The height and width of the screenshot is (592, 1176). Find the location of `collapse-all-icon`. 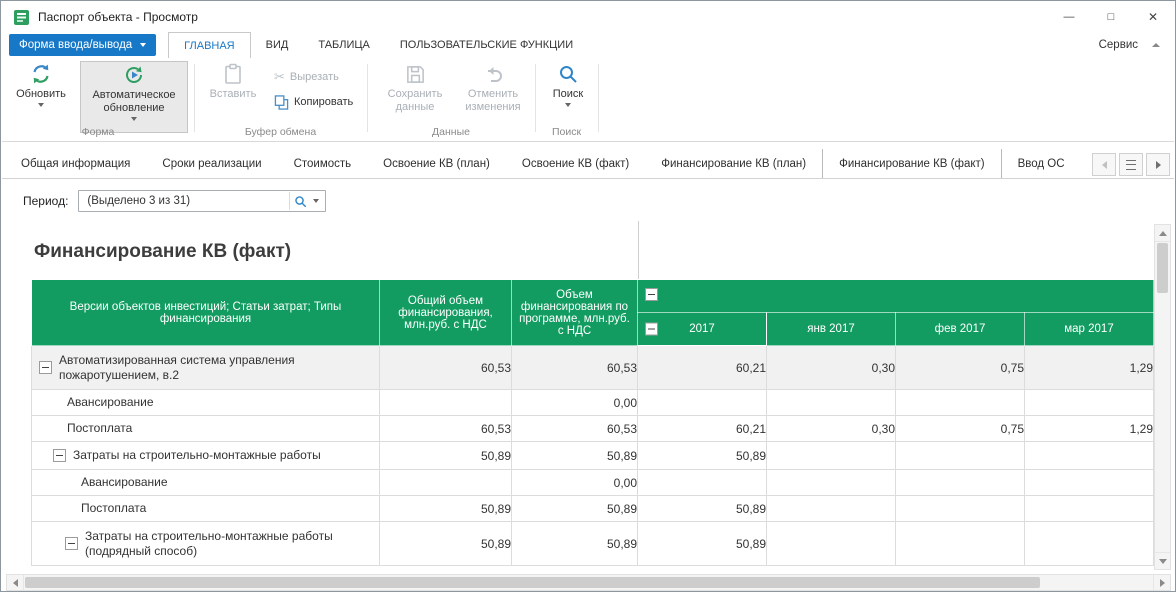

collapse-all-icon is located at coordinates (651, 294).